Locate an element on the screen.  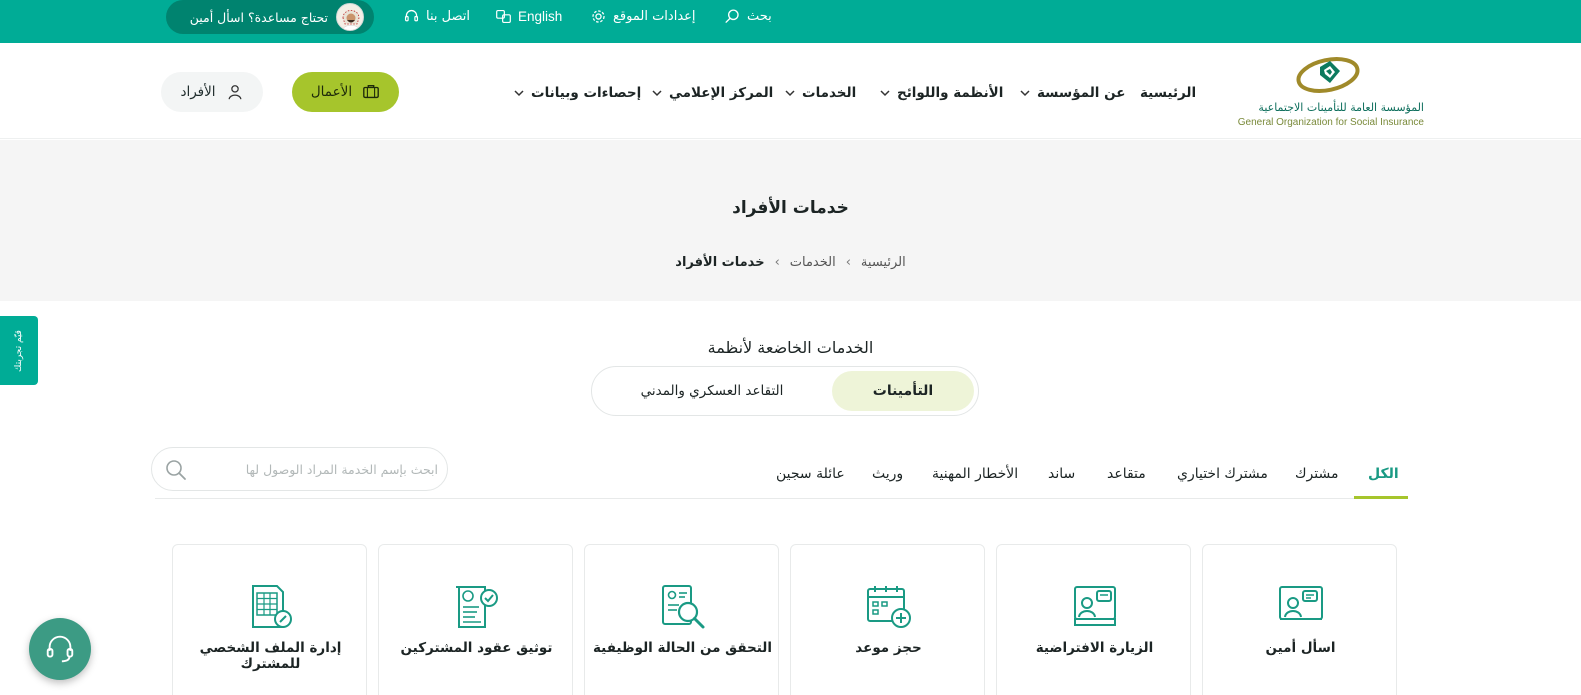
profile-file-edit-icon is located at coordinates (272, 606).